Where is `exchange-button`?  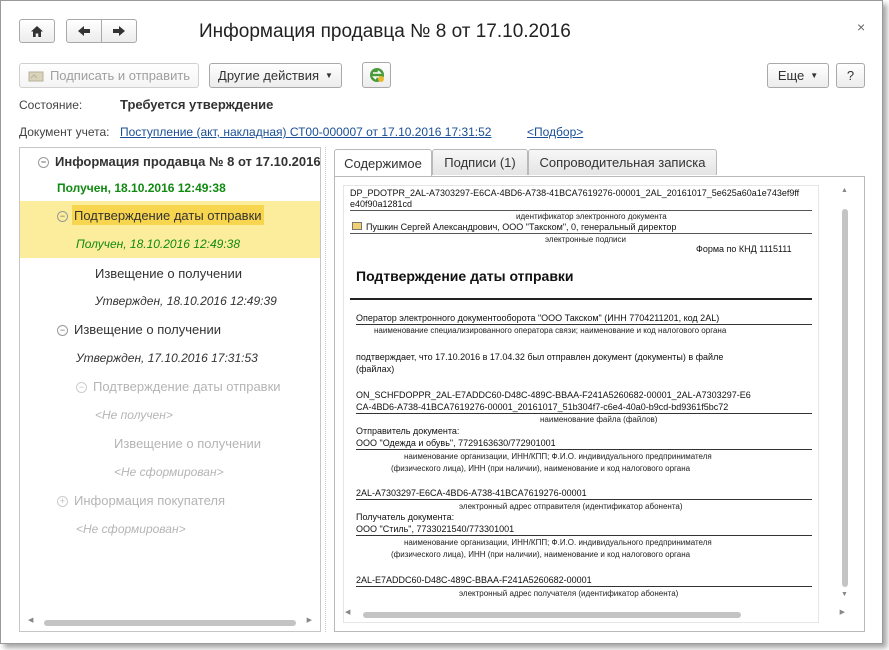 exchange-button is located at coordinates (376, 75).